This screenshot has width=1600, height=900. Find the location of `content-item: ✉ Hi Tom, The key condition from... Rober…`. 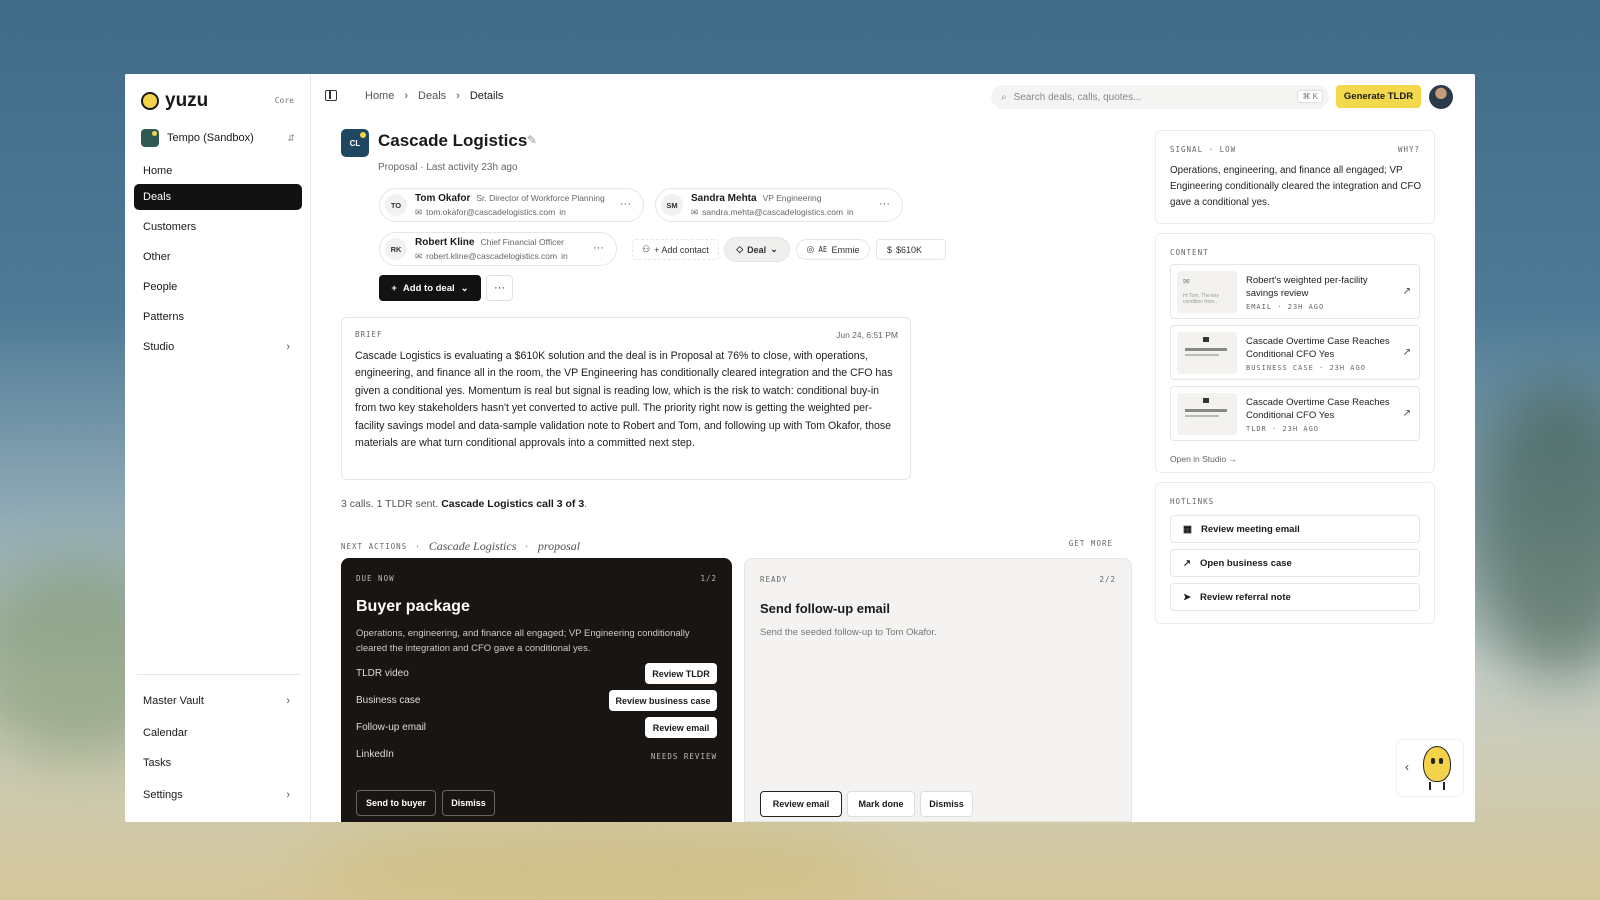

content-item: ✉ Hi Tom, The key condition from... Rober… is located at coordinates (1295, 291).